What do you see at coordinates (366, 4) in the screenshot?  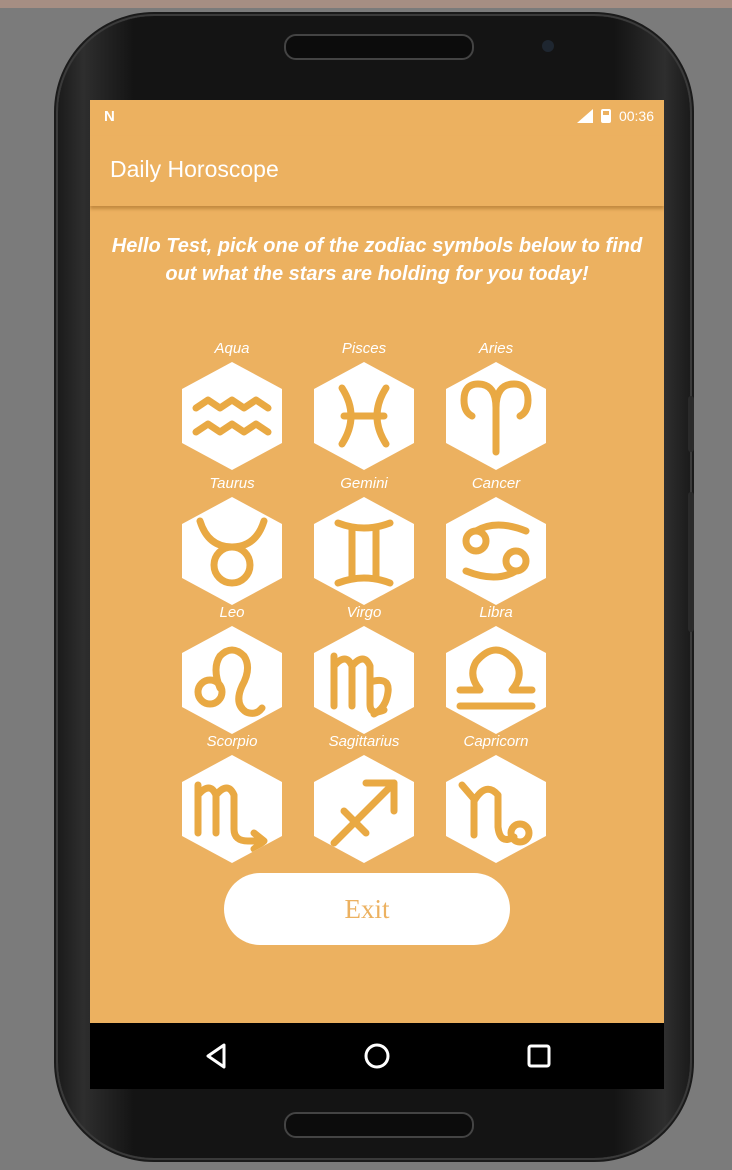 I see `window-top-strip` at bounding box center [366, 4].